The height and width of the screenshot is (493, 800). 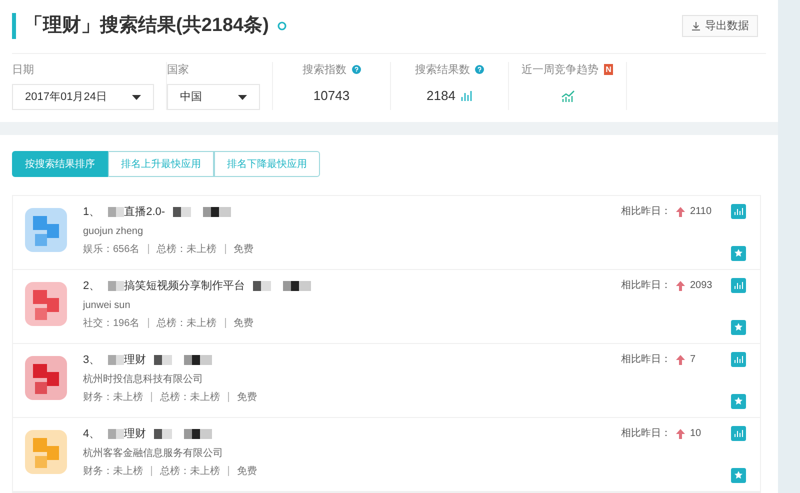 I want to click on metric-value: 2184, so click(x=441, y=96).